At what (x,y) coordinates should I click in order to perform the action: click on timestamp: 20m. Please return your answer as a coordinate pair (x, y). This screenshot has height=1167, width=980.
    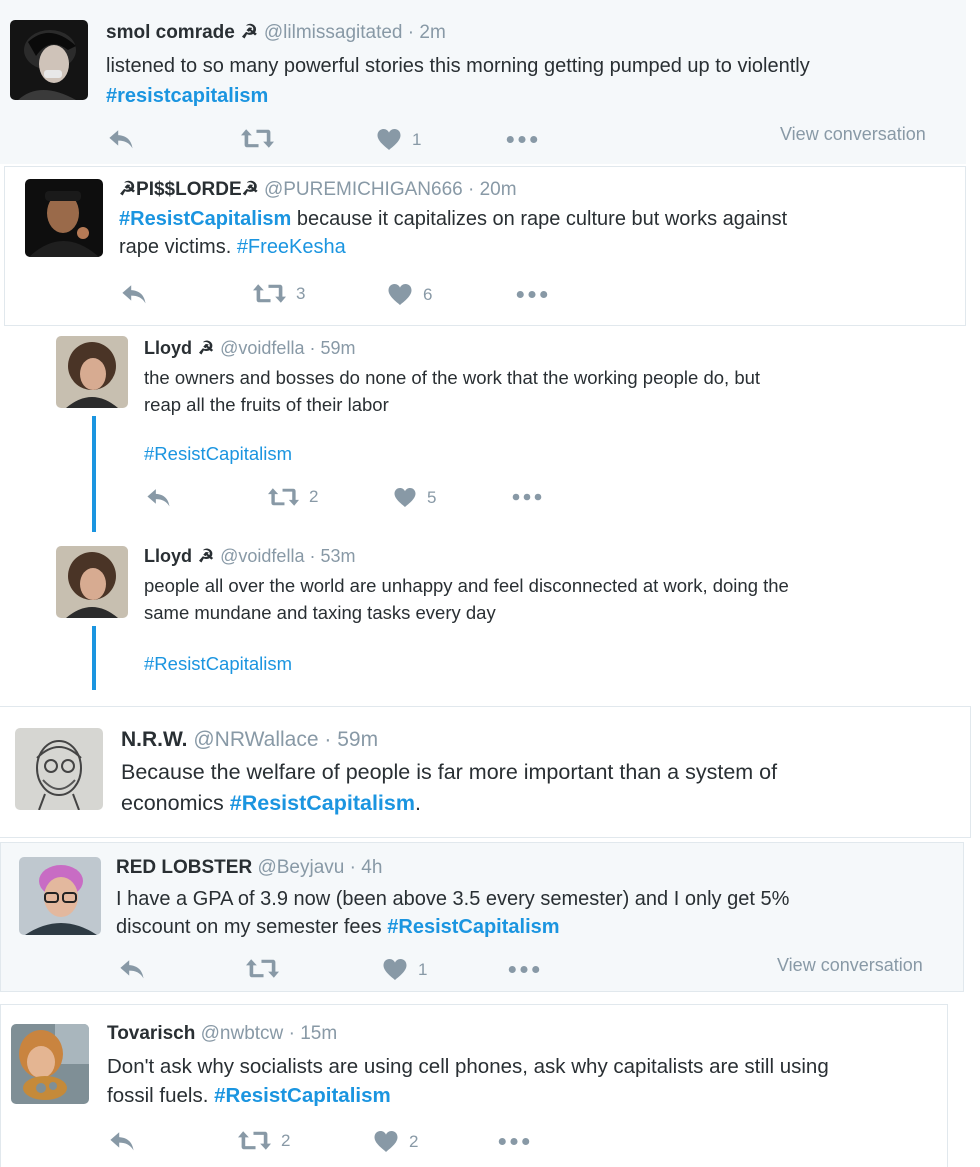
    Looking at the image, I should click on (498, 189).